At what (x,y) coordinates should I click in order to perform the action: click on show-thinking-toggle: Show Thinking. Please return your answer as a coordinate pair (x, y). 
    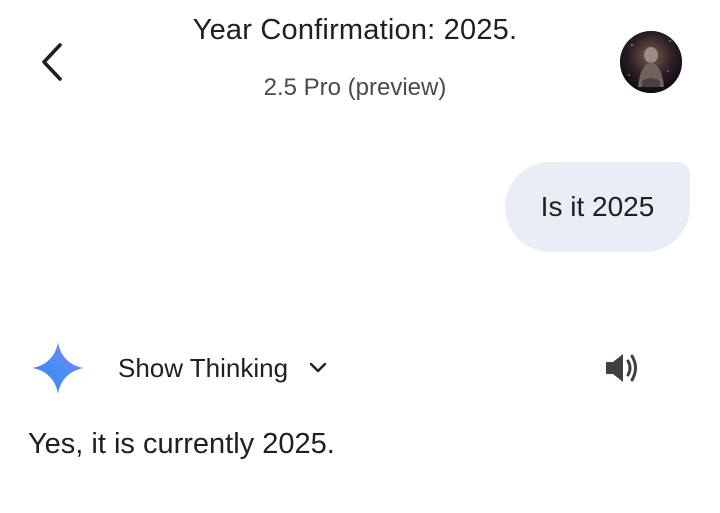
    Looking at the image, I should click on (223, 368).